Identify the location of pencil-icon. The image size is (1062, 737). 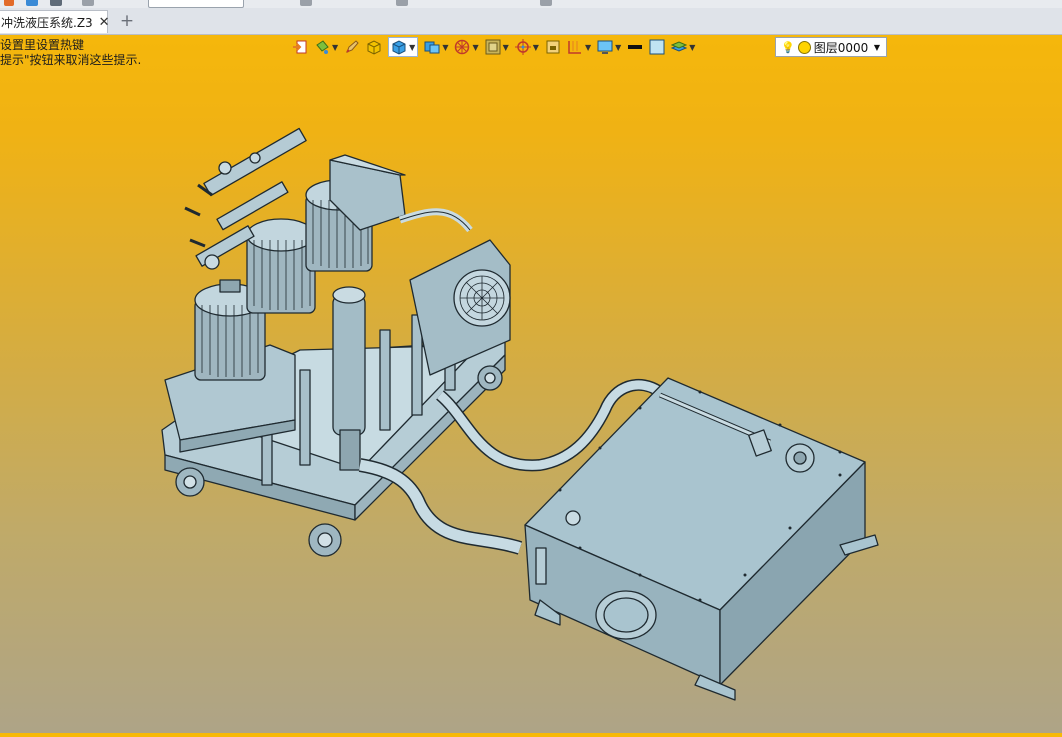
(352, 47).